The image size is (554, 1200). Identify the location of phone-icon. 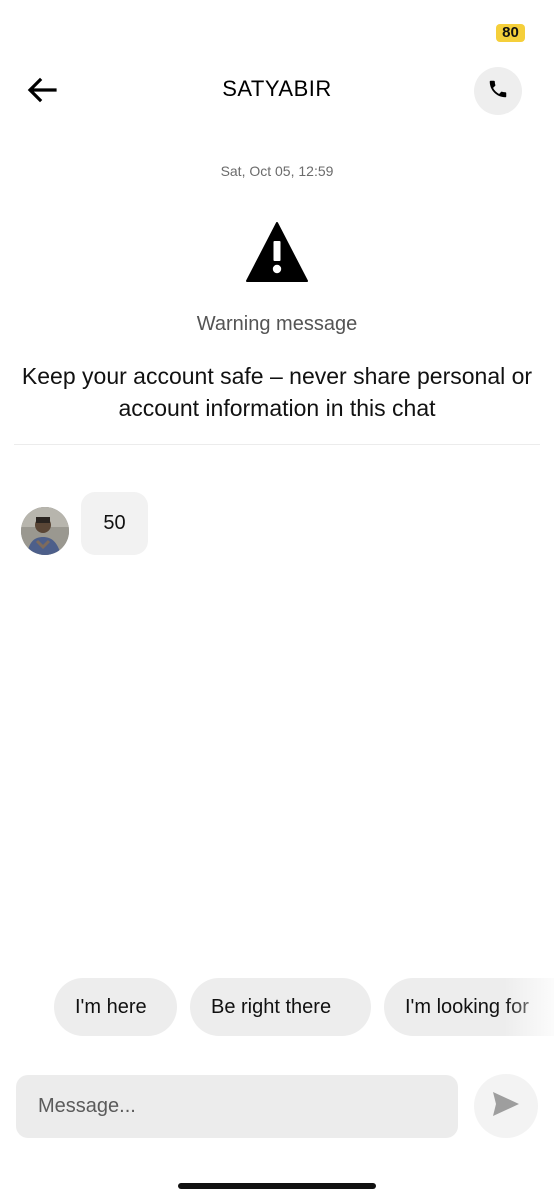
(498, 91).